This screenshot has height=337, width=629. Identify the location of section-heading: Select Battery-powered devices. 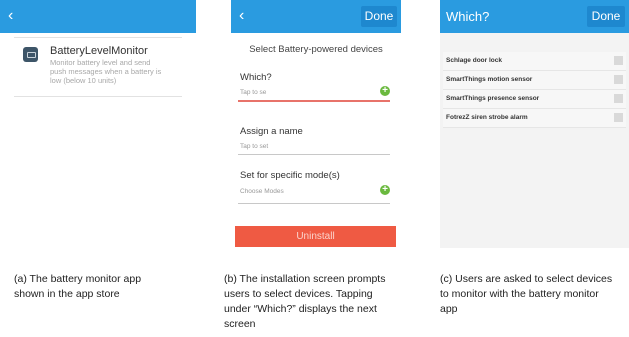
(316, 49).